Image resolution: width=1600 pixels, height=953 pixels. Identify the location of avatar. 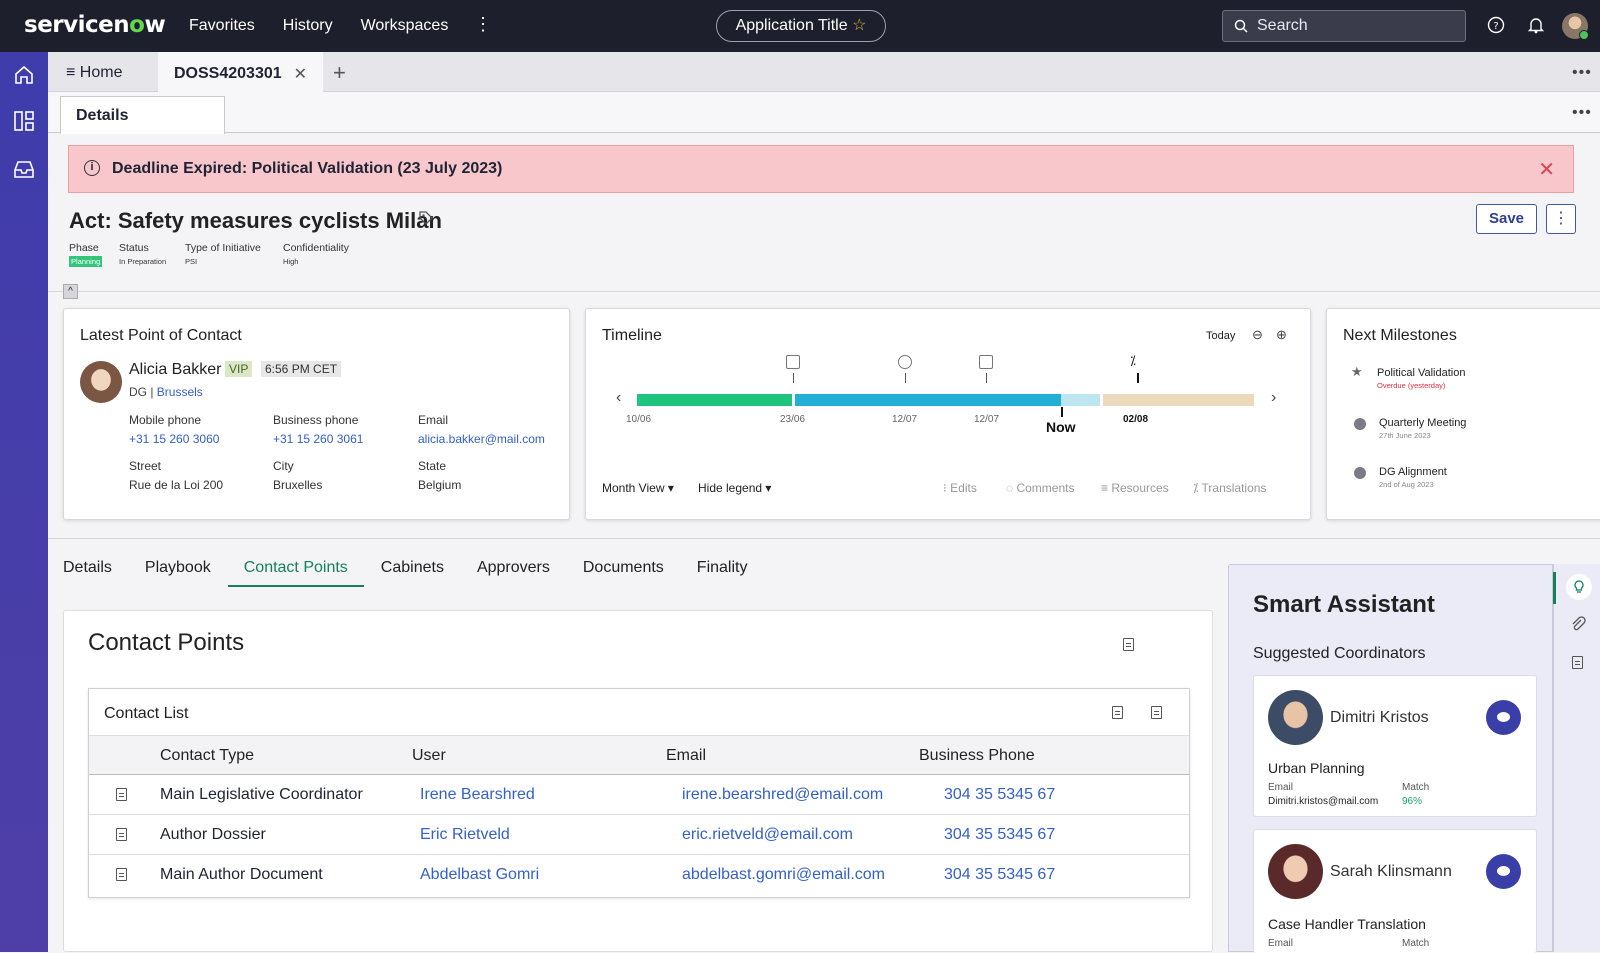
(1295, 717).